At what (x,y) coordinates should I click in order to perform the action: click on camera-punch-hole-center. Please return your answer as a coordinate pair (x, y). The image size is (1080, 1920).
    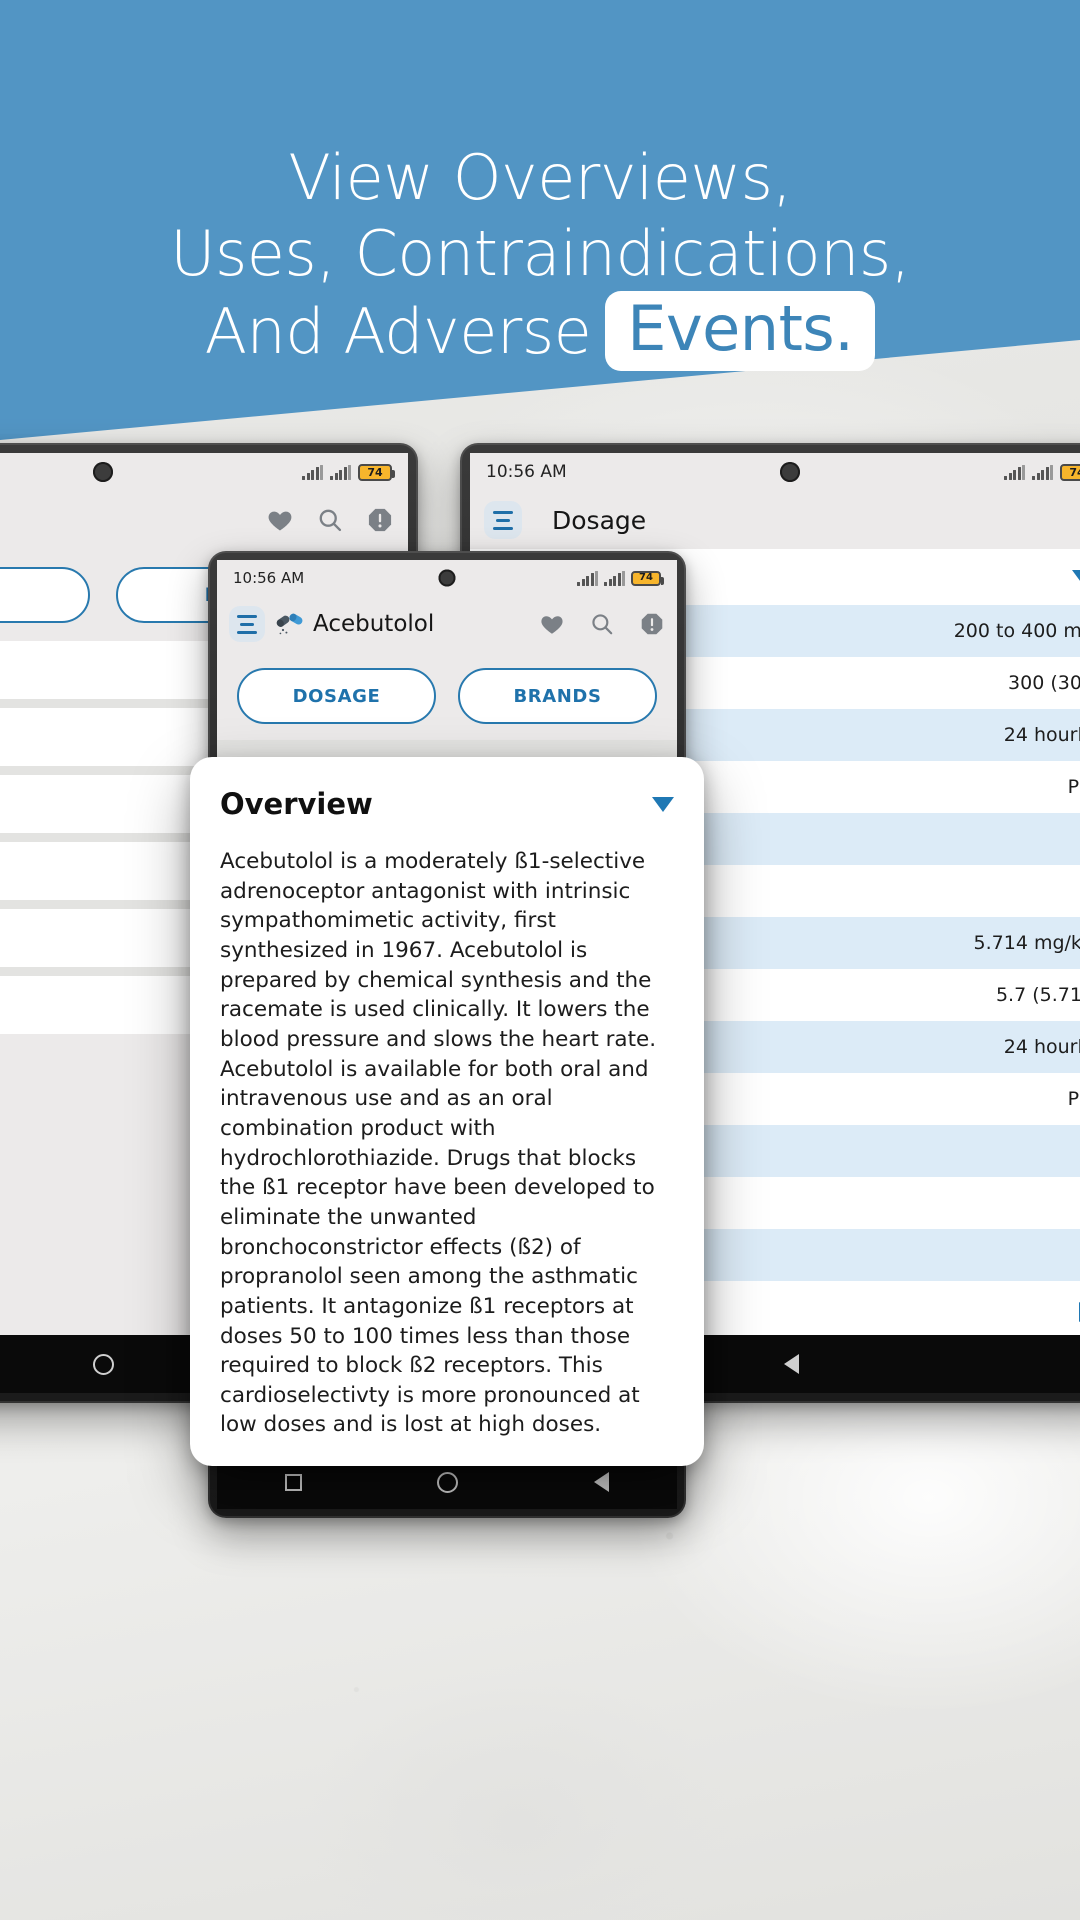
    Looking at the image, I should click on (447, 578).